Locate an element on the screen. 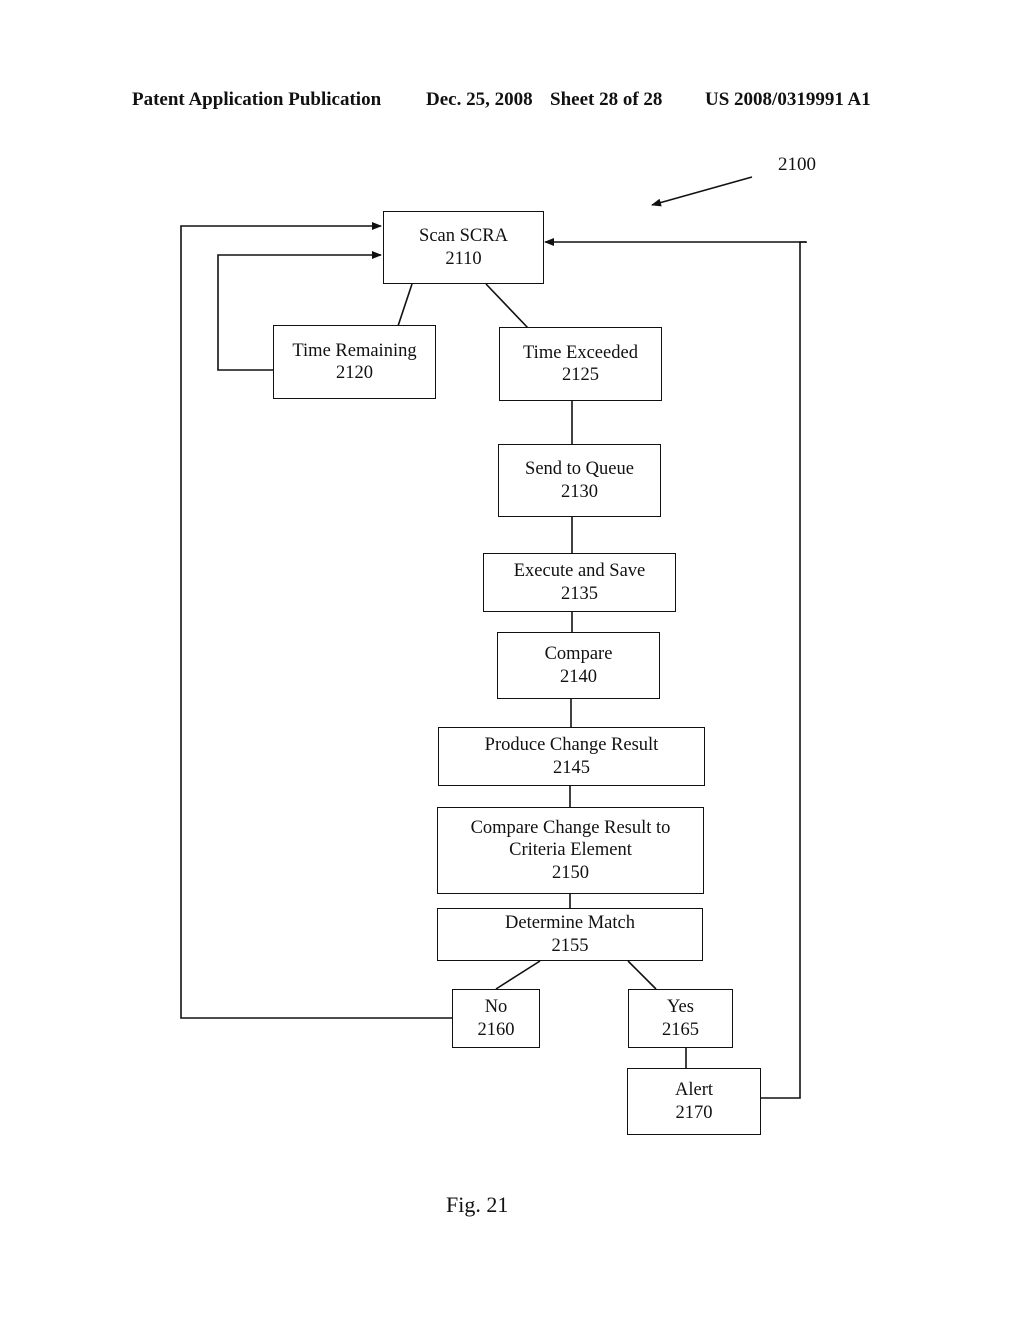 This screenshot has width=1024, height=1320. node-id: 2125 is located at coordinates (580, 375).